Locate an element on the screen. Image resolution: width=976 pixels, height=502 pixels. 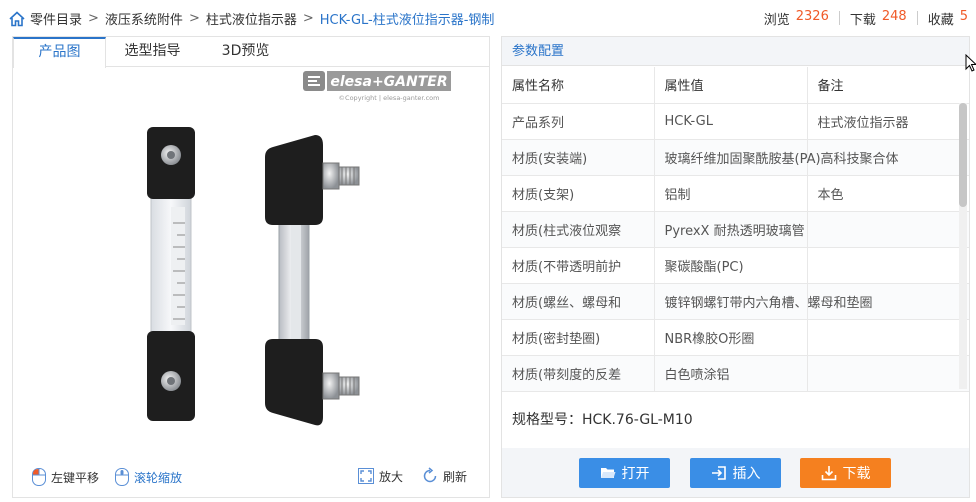
home-icon is located at coordinates (17, 19).